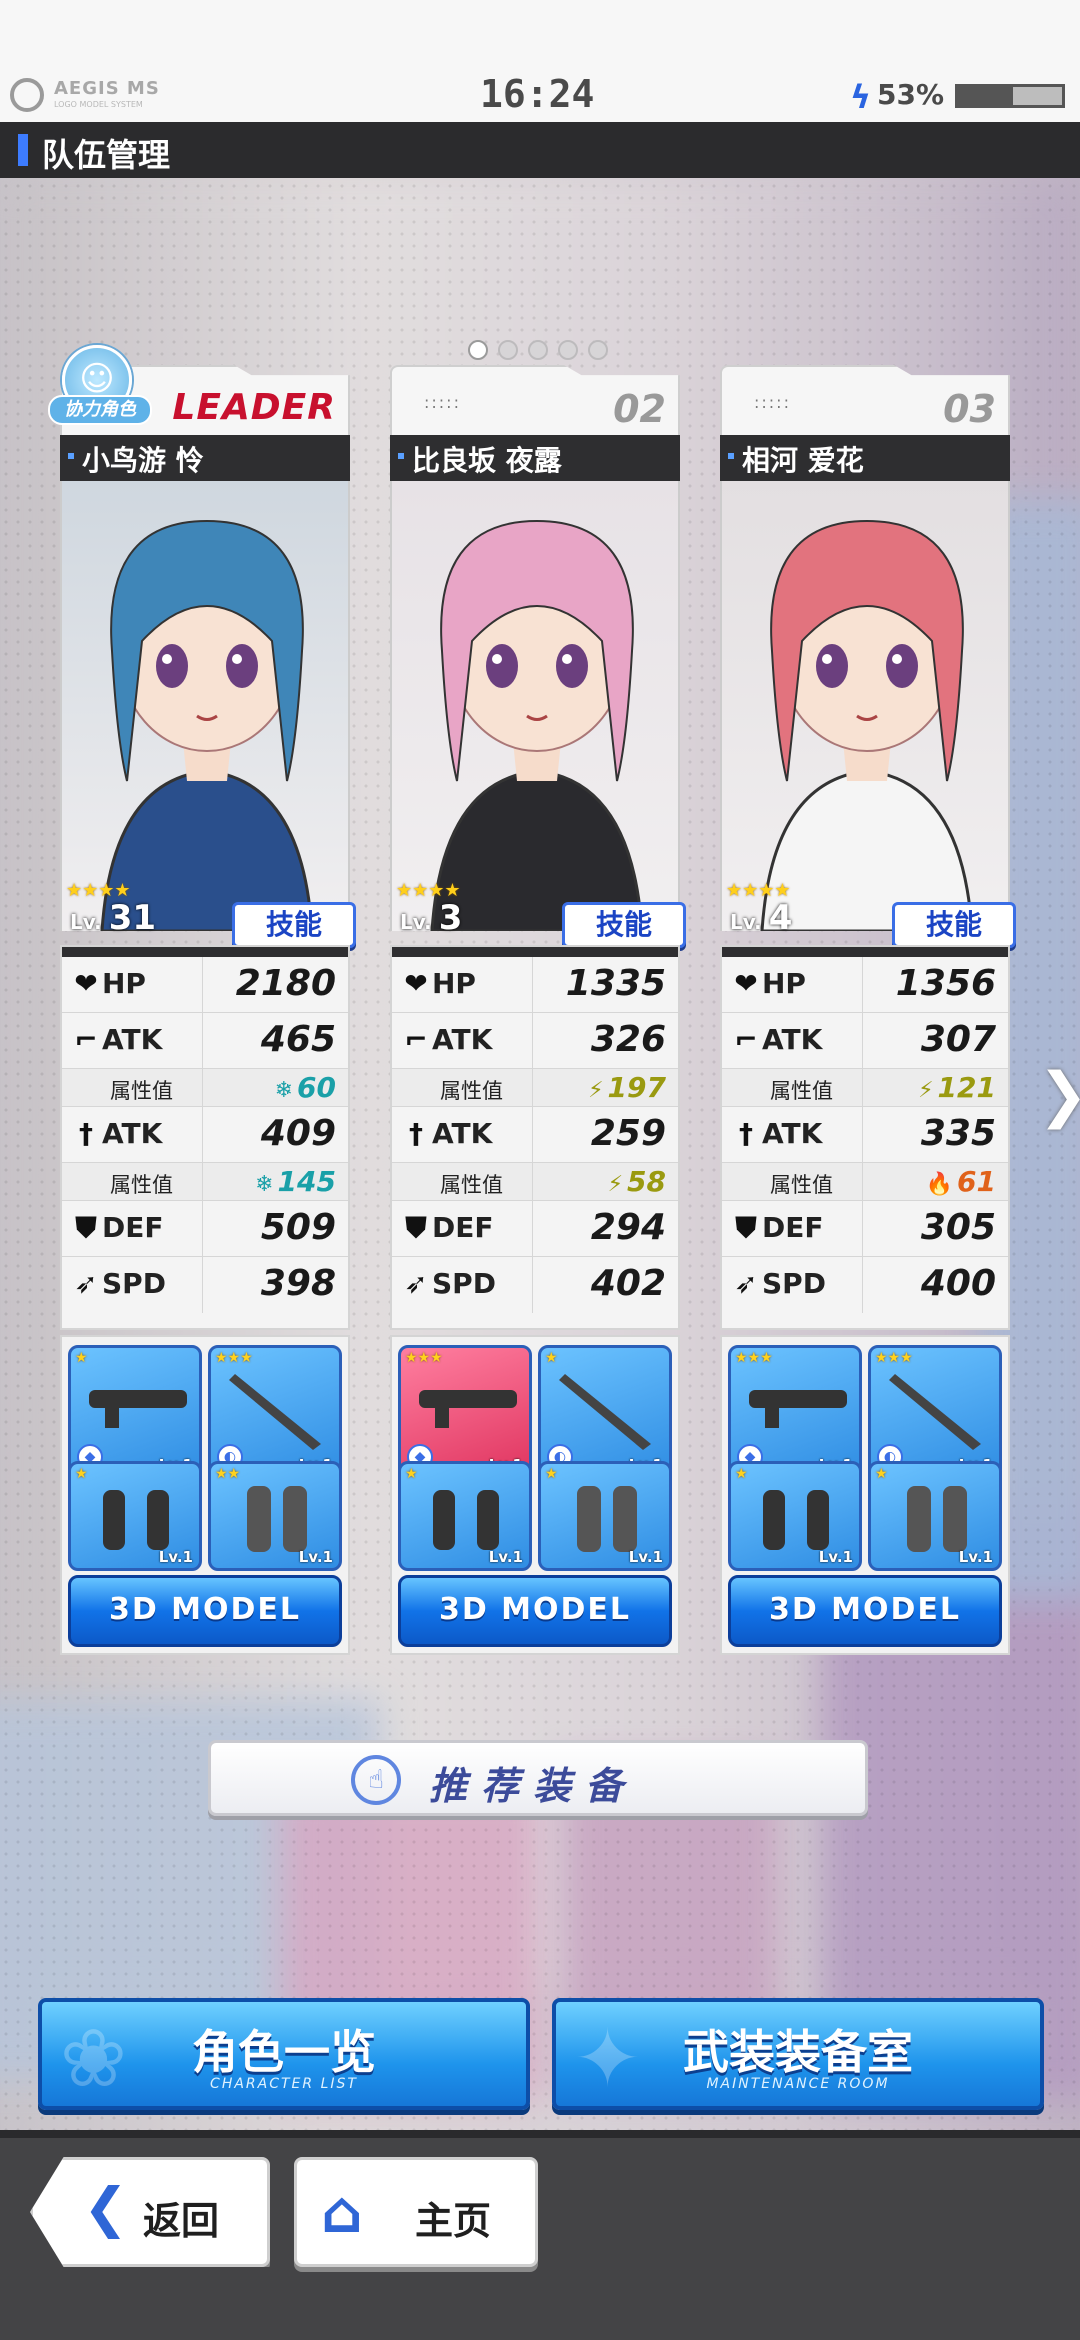  What do you see at coordinates (181, 2221) in the screenshot?
I see `back-label: 返回` at bounding box center [181, 2221].